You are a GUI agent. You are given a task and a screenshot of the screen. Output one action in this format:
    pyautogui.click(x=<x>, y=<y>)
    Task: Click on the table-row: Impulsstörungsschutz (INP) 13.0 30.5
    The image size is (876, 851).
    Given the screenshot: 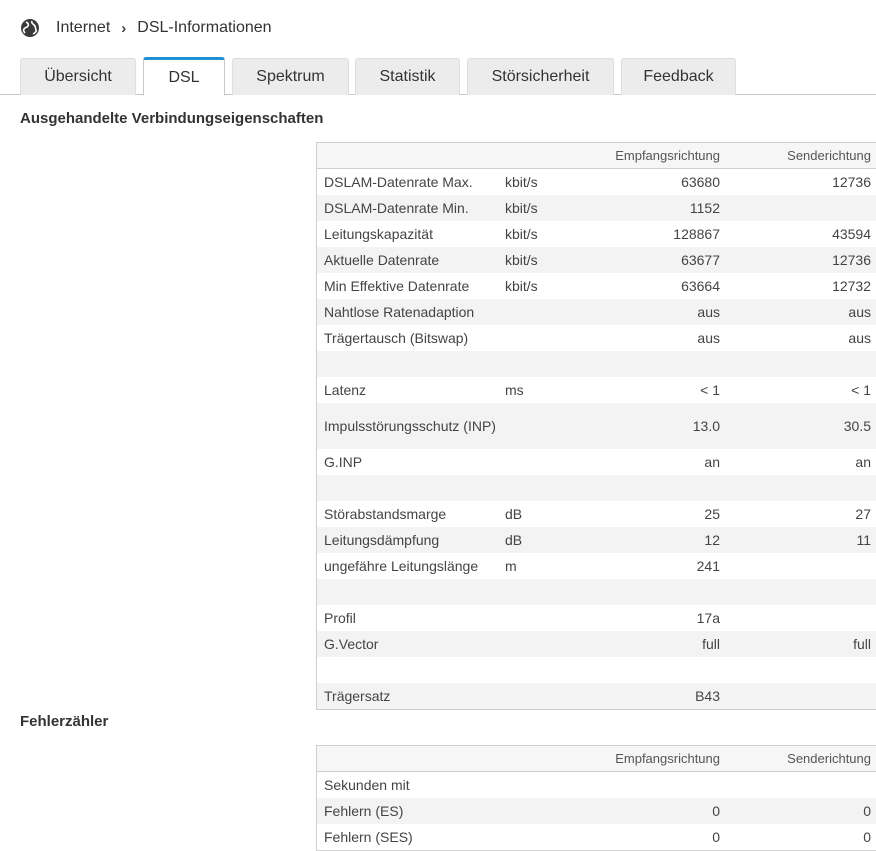 What is the action you would take?
    pyautogui.click(x=596, y=426)
    